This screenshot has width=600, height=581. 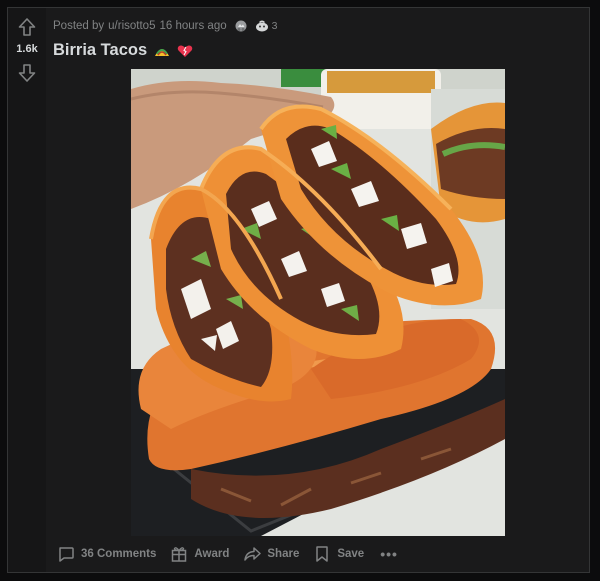 What do you see at coordinates (27, 49) in the screenshot?
I see `vote-score: 1.6k` at bounding box center [27, 49].